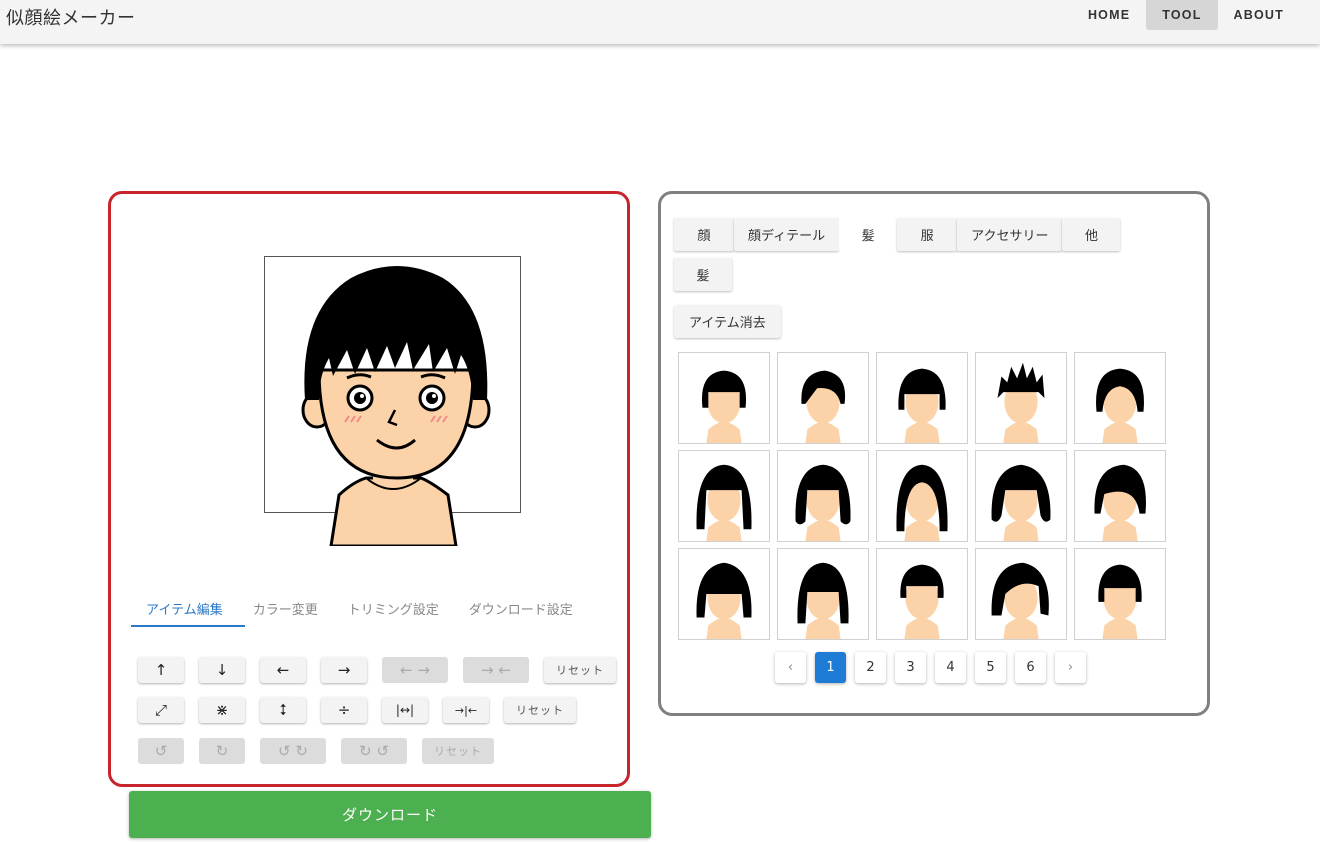  I want to click on narrow-horizontal-button: → ←, so click(496, 670).